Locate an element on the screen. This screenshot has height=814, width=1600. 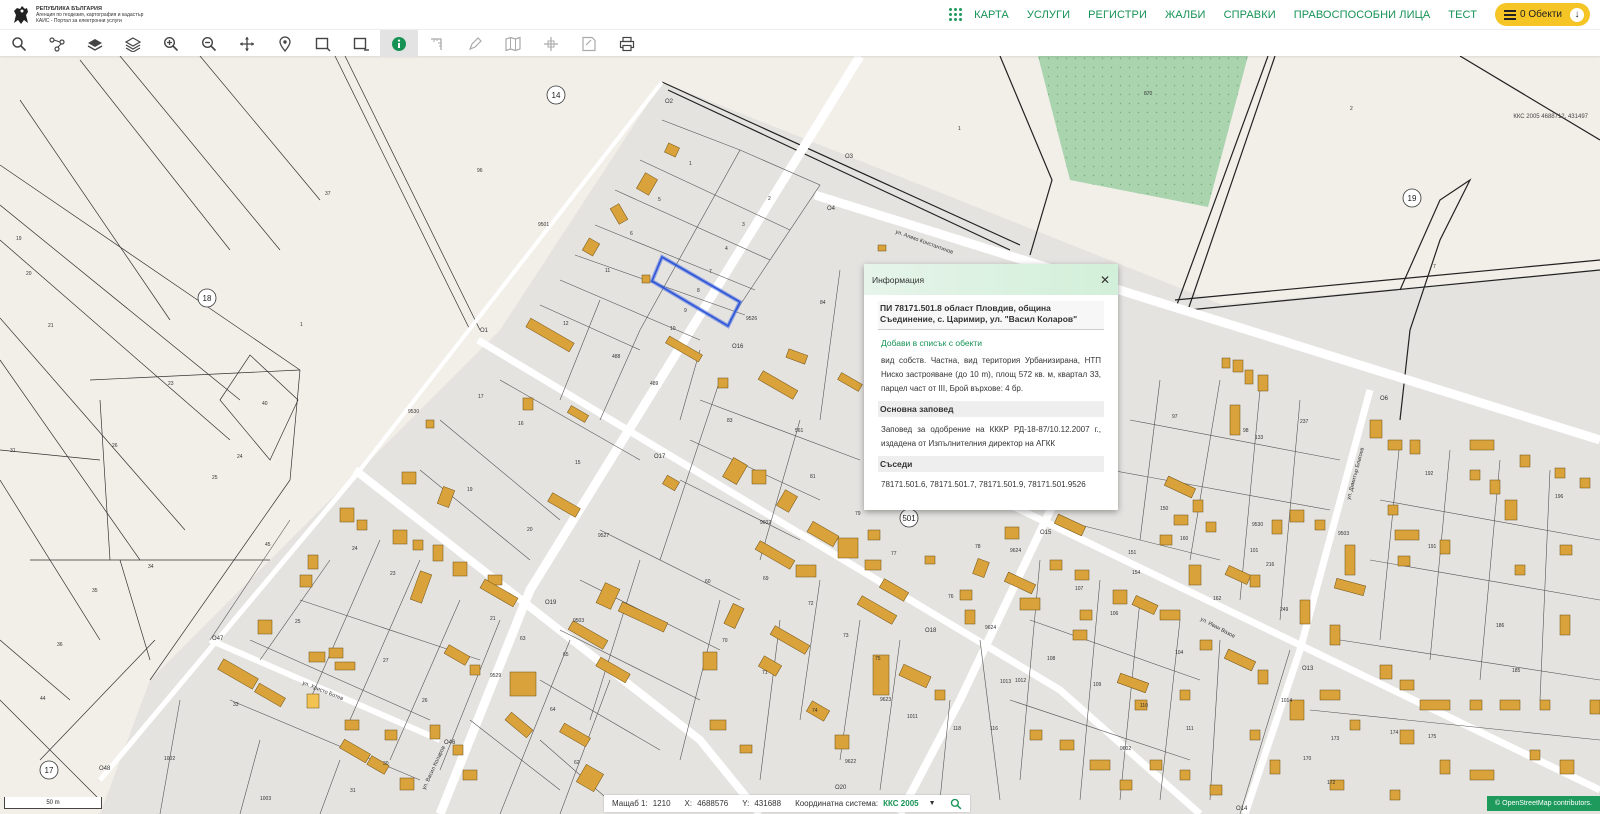
nav-services: УСЛУГИ is located at coordinates (1048, 15).